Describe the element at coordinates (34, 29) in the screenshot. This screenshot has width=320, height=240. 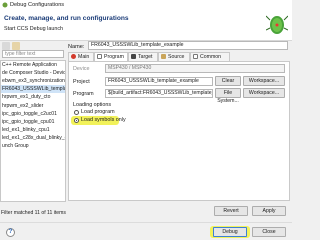
I see `header-subtitle: Start CCS Debug launch` at that location.